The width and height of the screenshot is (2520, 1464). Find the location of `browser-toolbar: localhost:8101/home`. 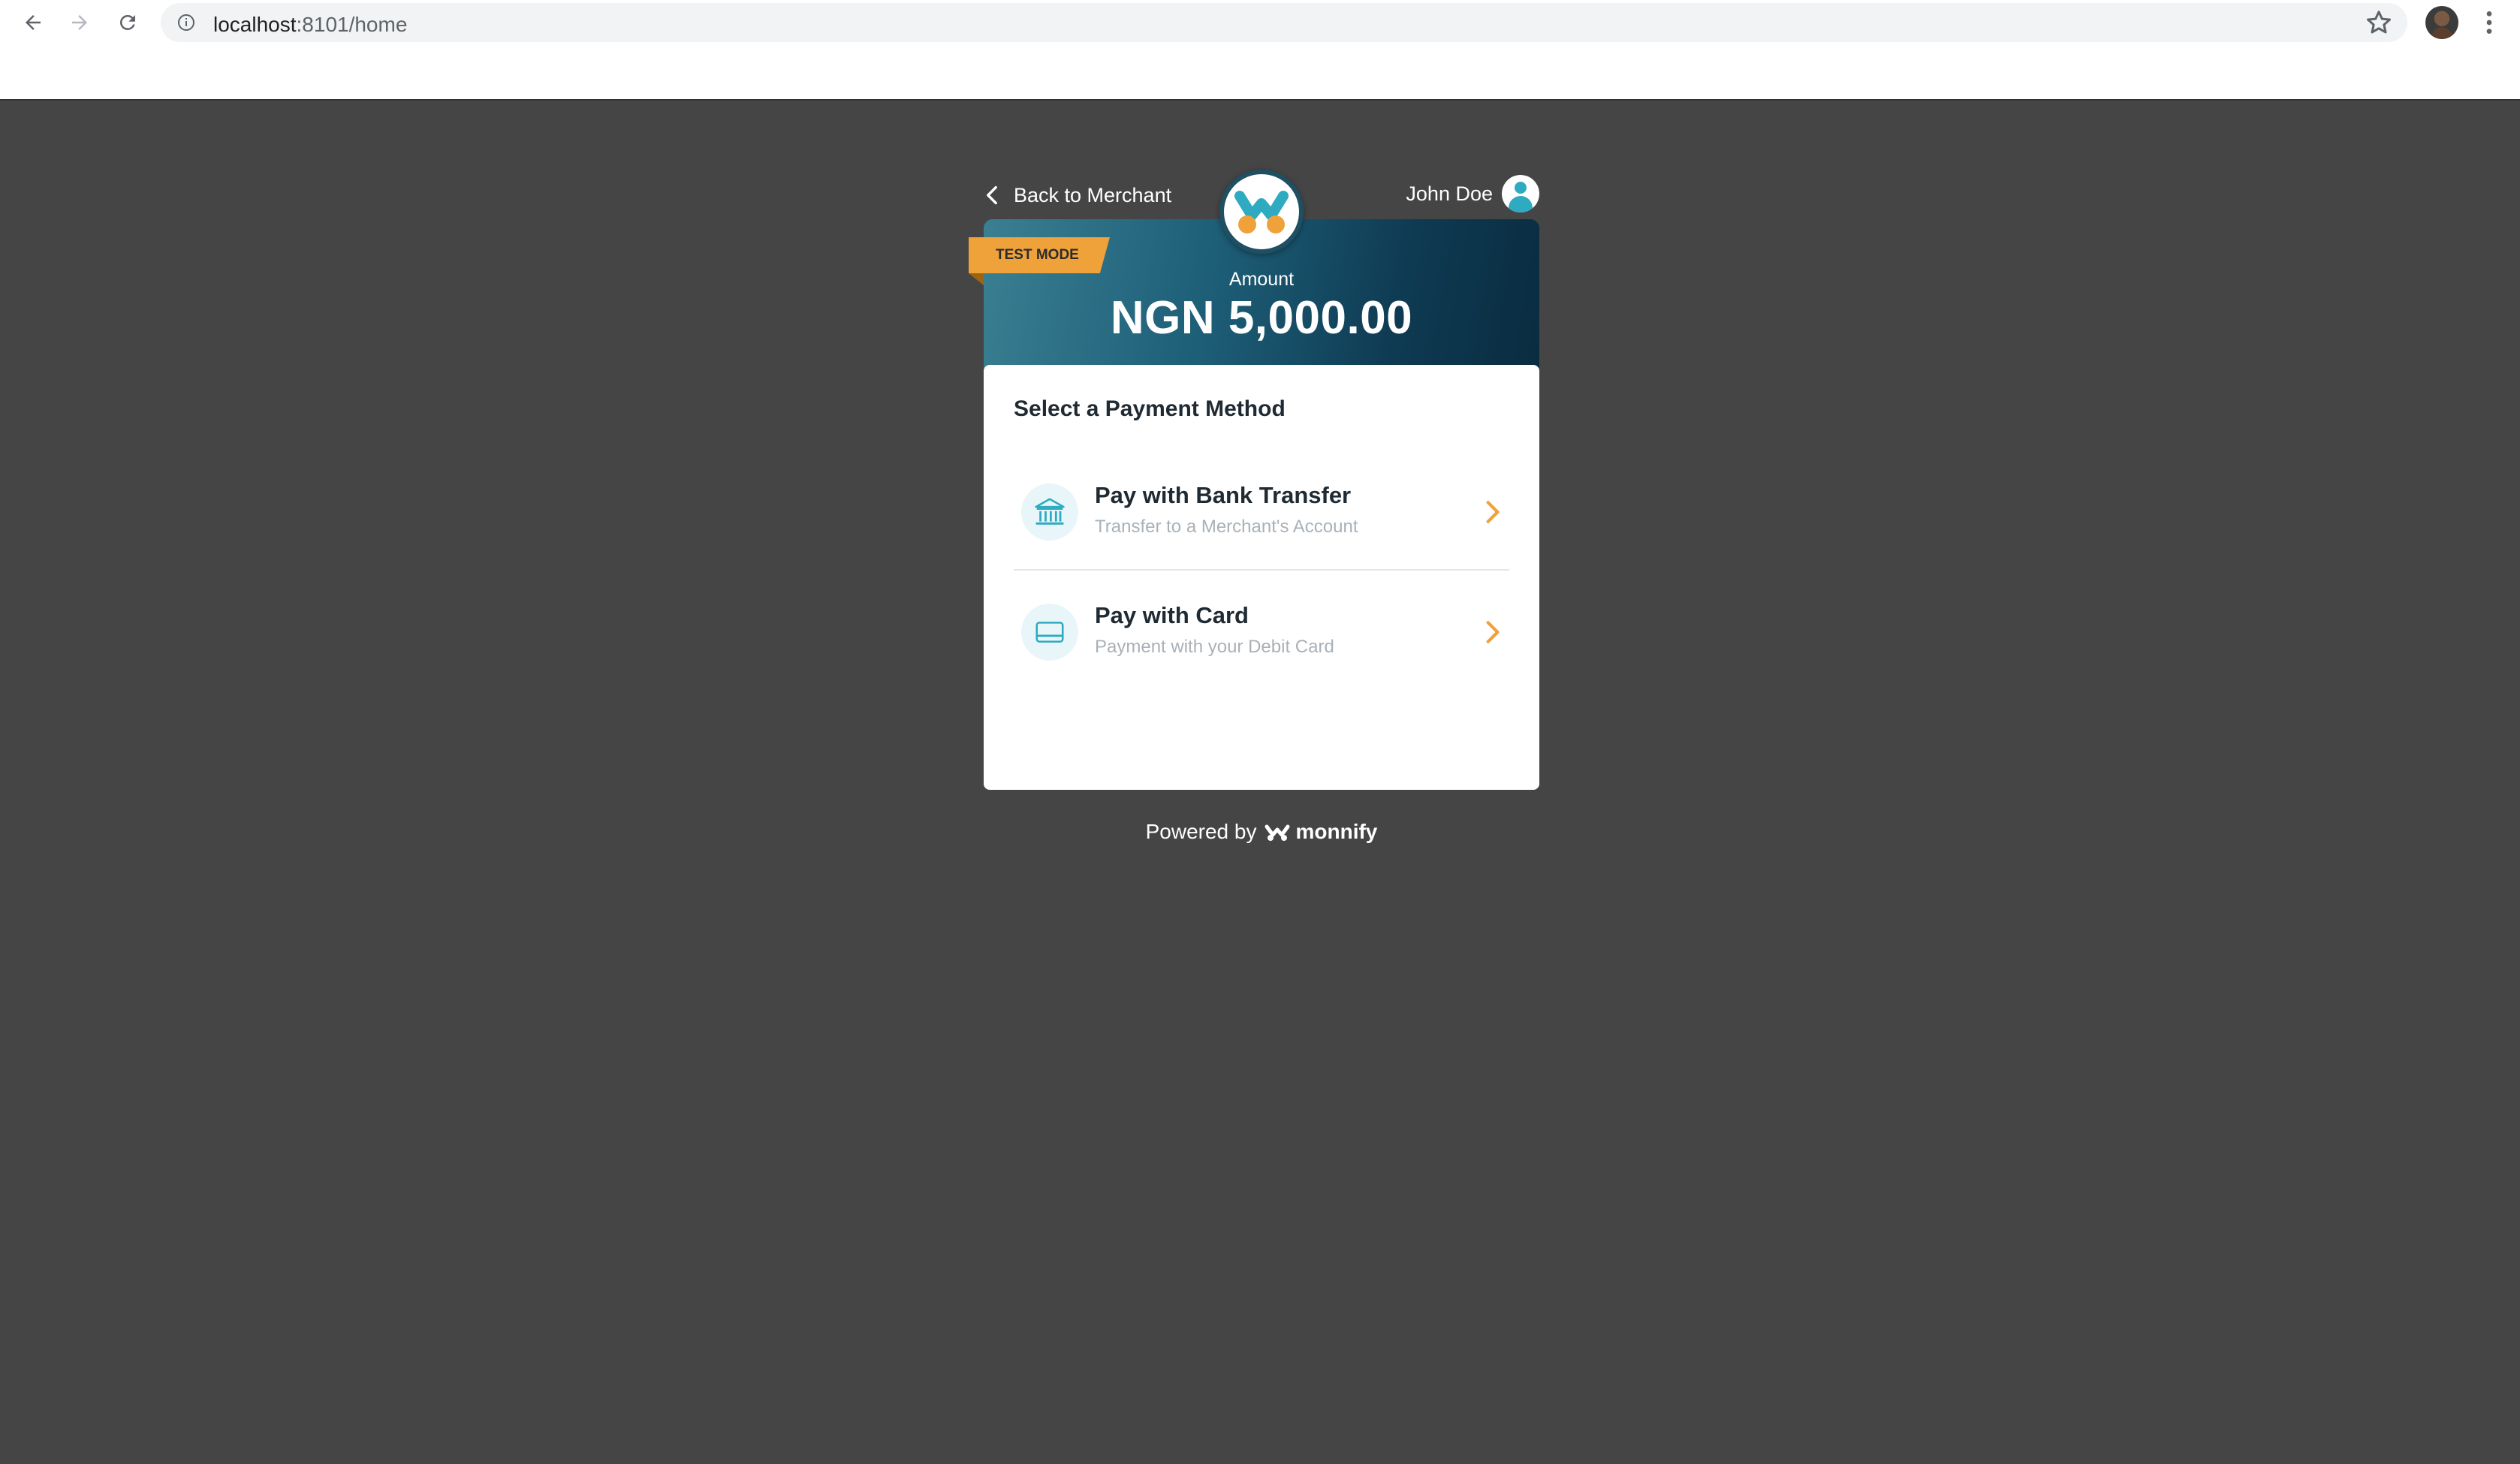

browser-toolbar: localhost:8101/home is located at coordinates (1260, 22).